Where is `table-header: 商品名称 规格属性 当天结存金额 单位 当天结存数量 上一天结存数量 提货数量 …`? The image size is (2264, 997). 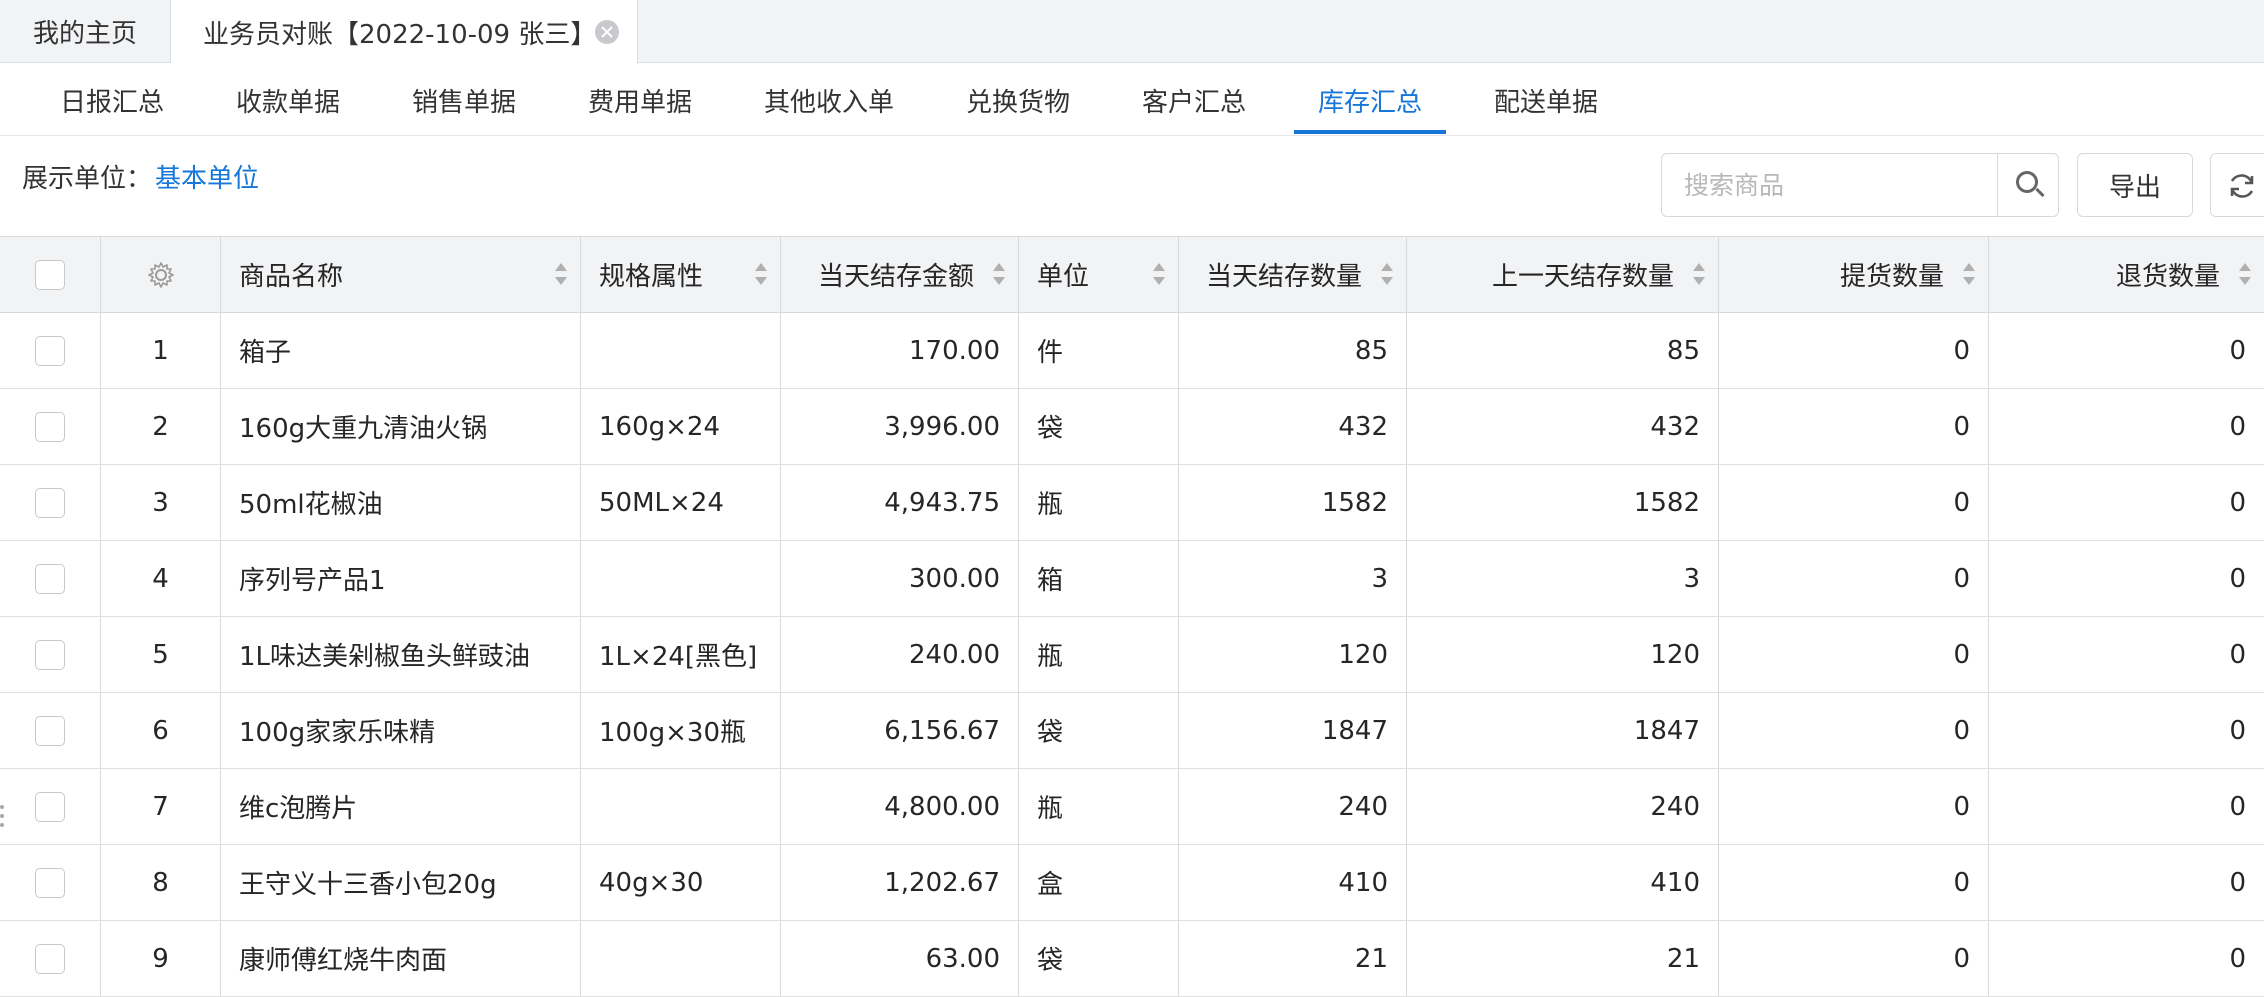 table-header: 商品名称 规格属性 当天结存金额 单位 当天结存数量 上一天结存数量 提货数量 … is located at coordinates (1132, 275).